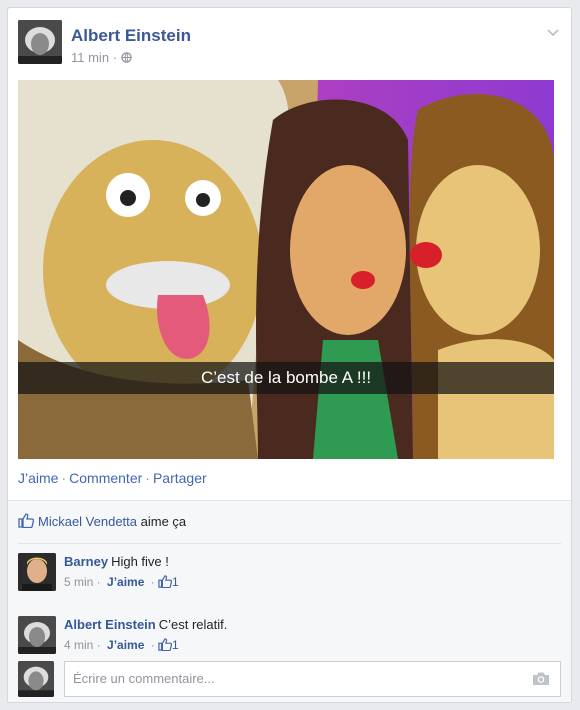 The image size is (580, 710). I want to click on comment-text: C’est relatif., so click(193, 624).